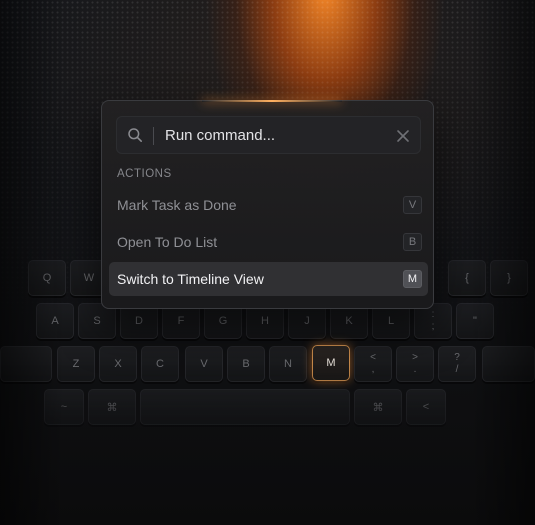 The height and width of the screenshot is (525, 535). I want to click on key-top-label: ?, so click(457, 357).